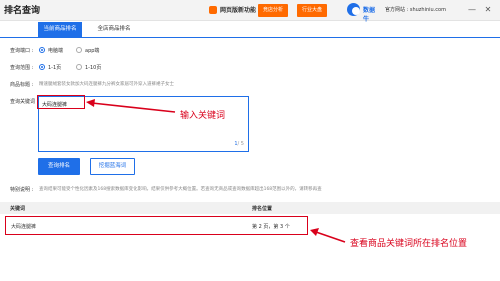 This screenshot has width=500, height=281. I want to click on keyword-arrowhead, so click(90, 103).